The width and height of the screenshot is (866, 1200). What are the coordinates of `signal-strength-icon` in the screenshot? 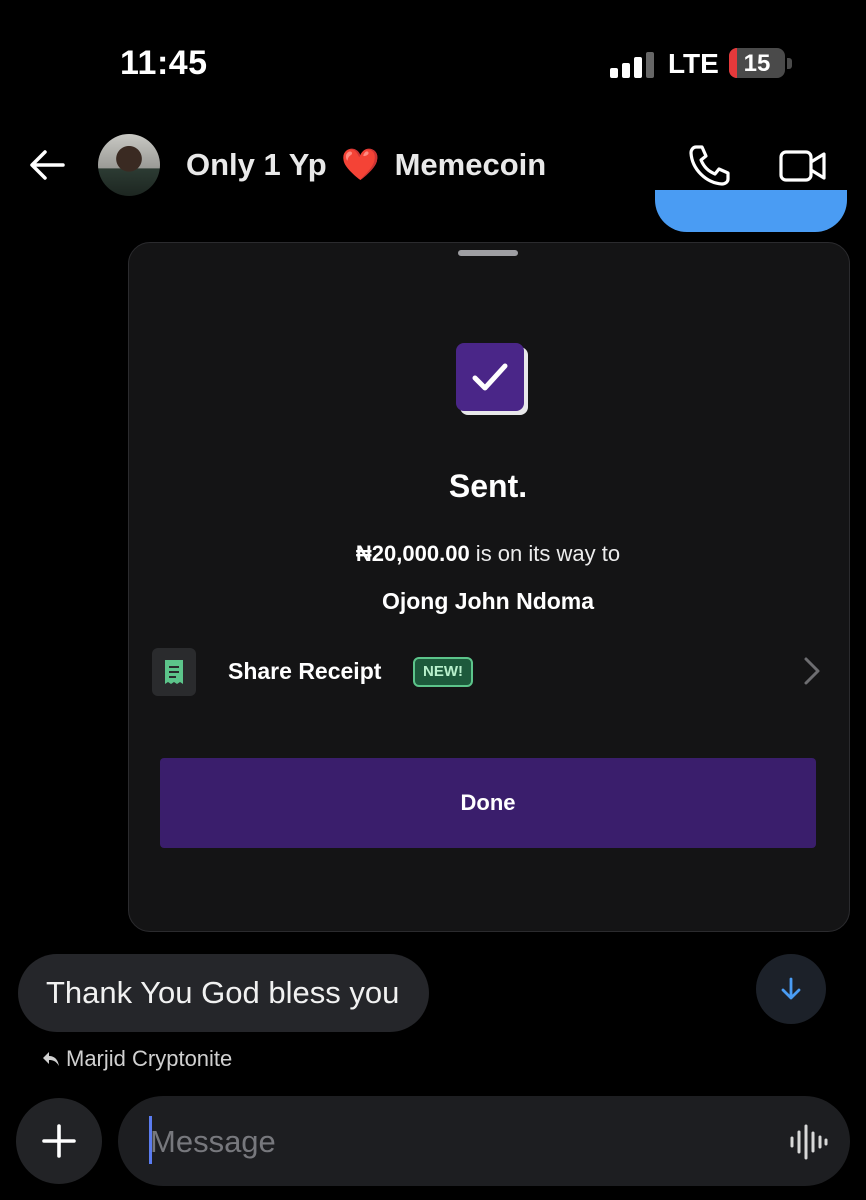 It's located at (633, 65).